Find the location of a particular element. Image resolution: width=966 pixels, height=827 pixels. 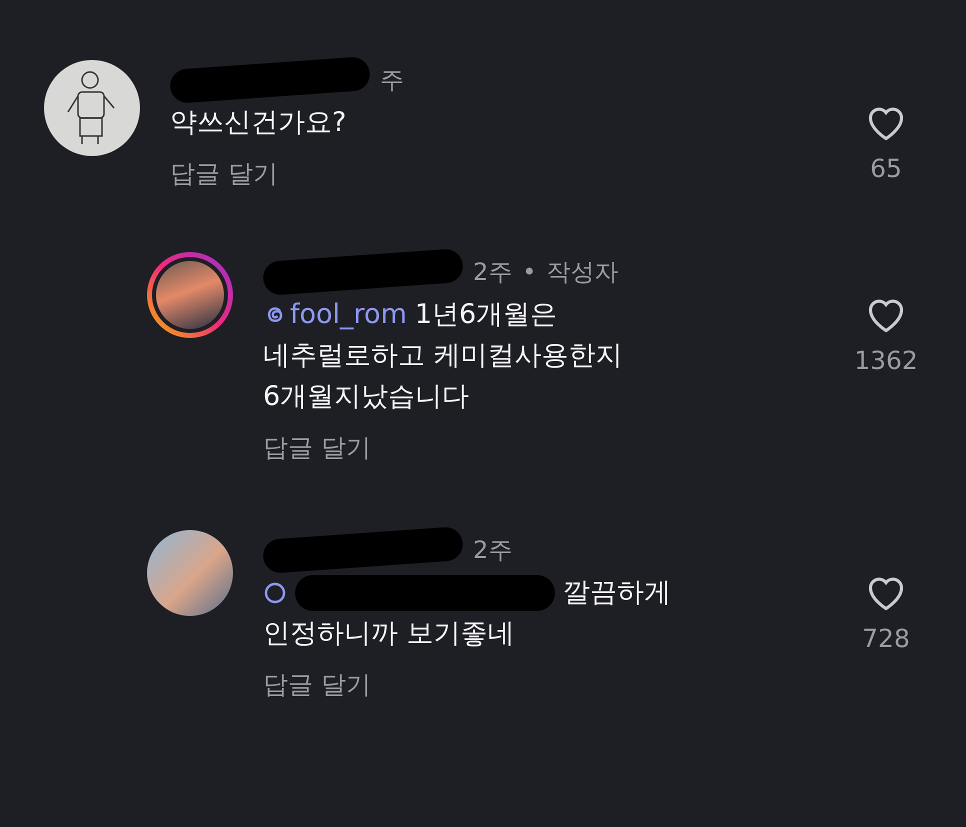

like-count: 728 is located at coordinates (886, 638).